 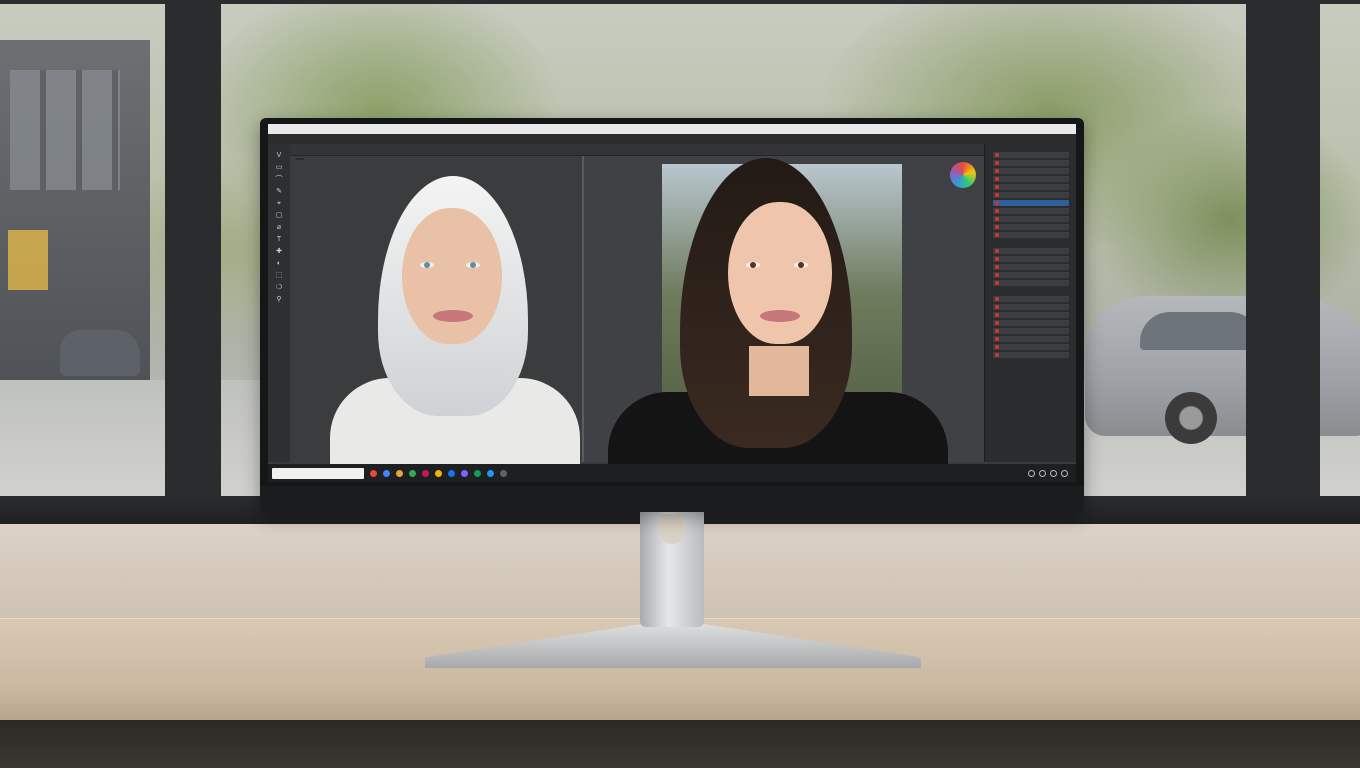 I want to click on tool-options-bar, so click(x=679, y=150).